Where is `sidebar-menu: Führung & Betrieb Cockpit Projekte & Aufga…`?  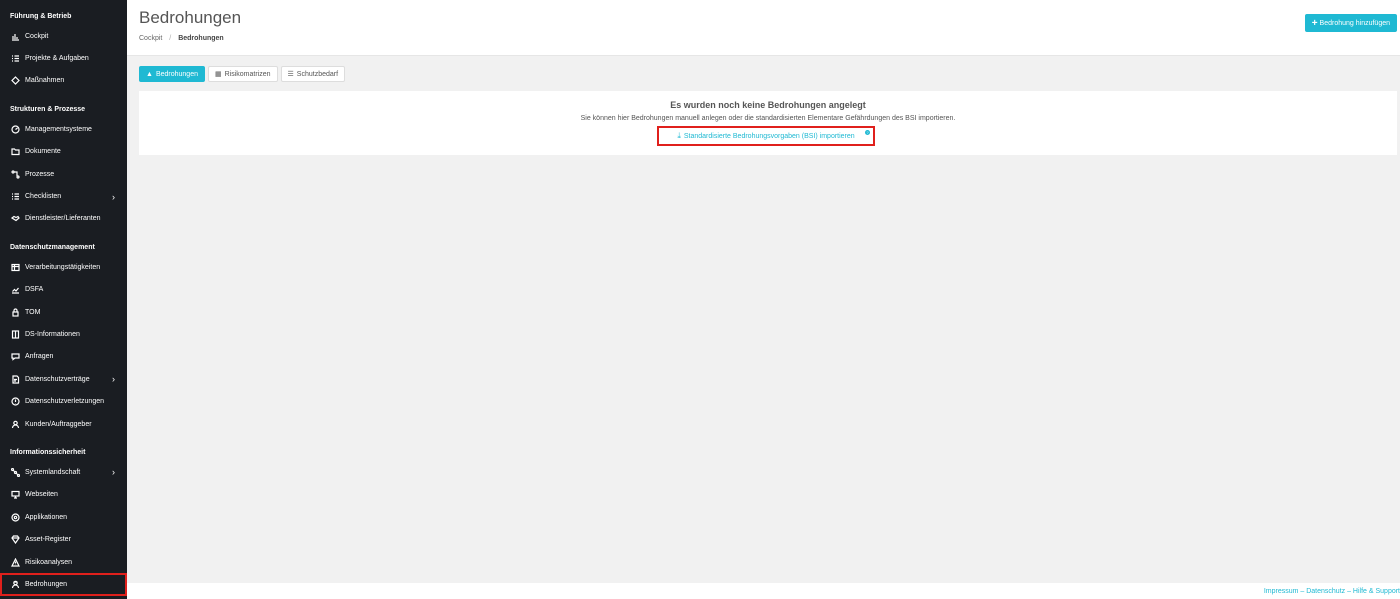
sidebar-menu: Führung & Betrieb Cockpit Projekte & Aufga… is located at coordinates (63, 303).